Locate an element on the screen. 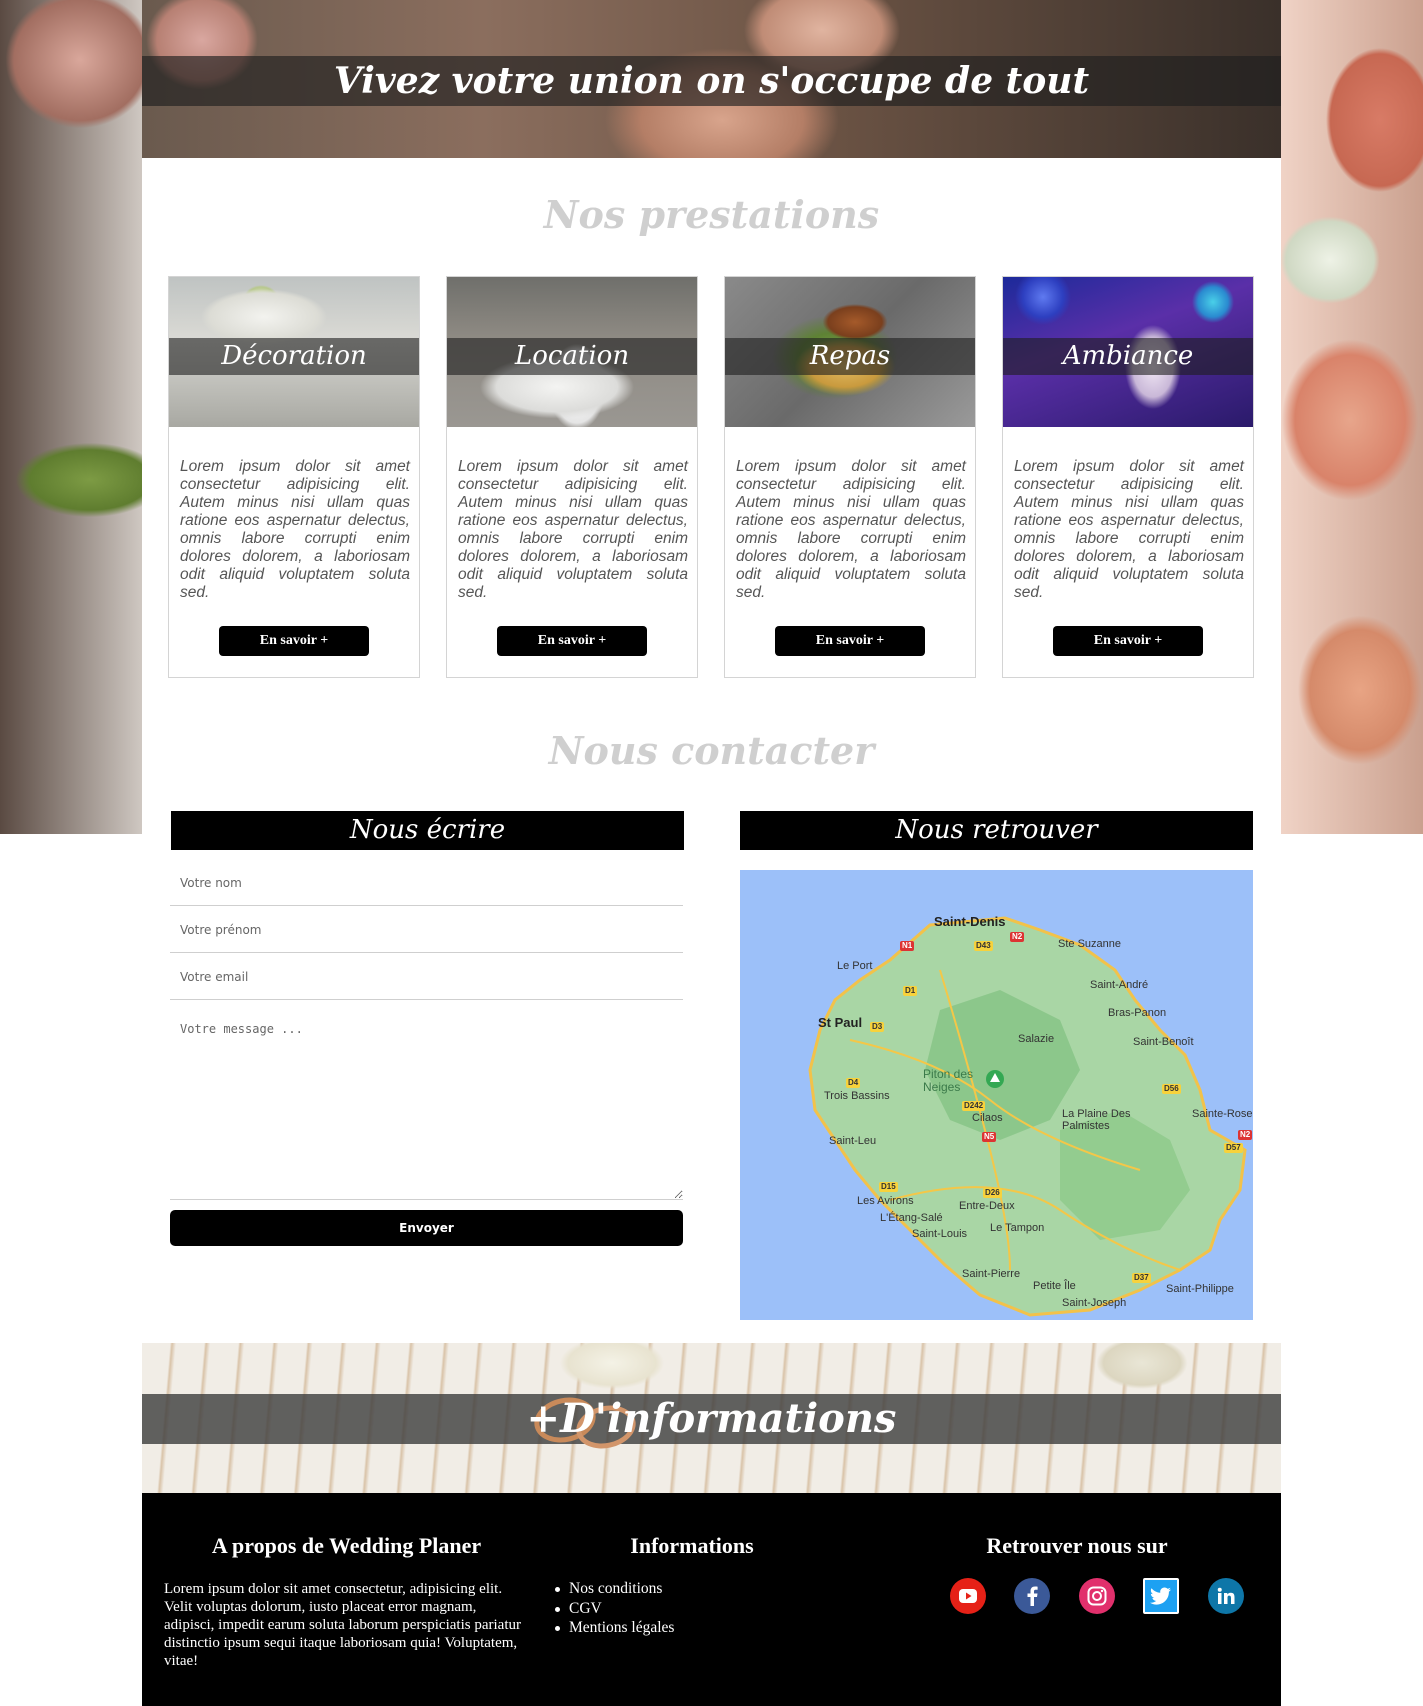 The height and width of the screenshot is (1706, 1423). place-saint-philippe: Saint-Philippe is located at coordinates (1200, 1289).